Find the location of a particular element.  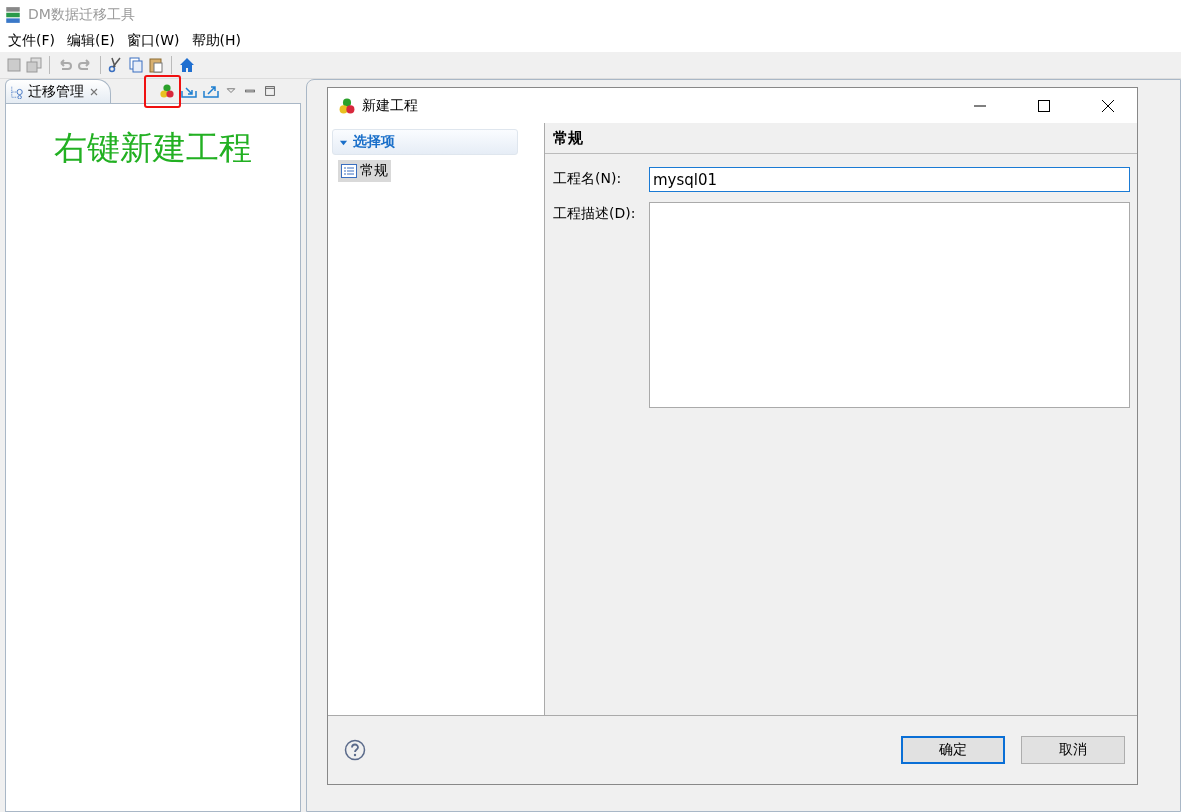

field-label: 工程名(N): is located at coordinates (588, 178).